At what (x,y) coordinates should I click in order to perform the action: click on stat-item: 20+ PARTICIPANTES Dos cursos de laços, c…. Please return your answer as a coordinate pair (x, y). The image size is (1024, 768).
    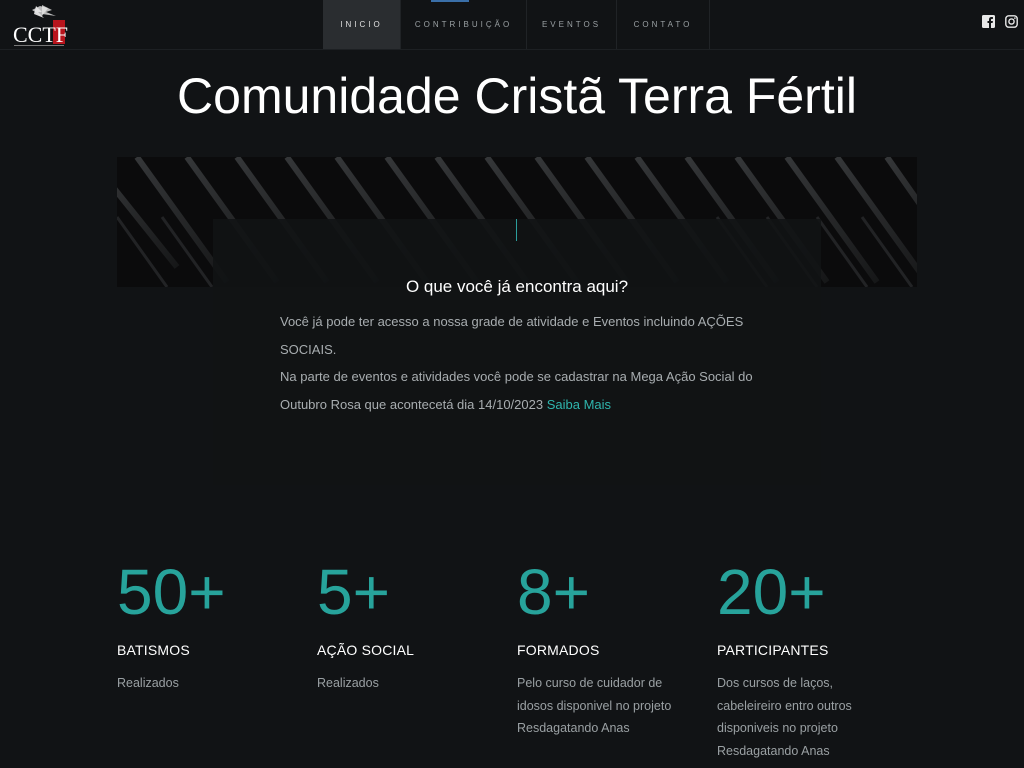
    Looking at the image, I should click on (817, 659).